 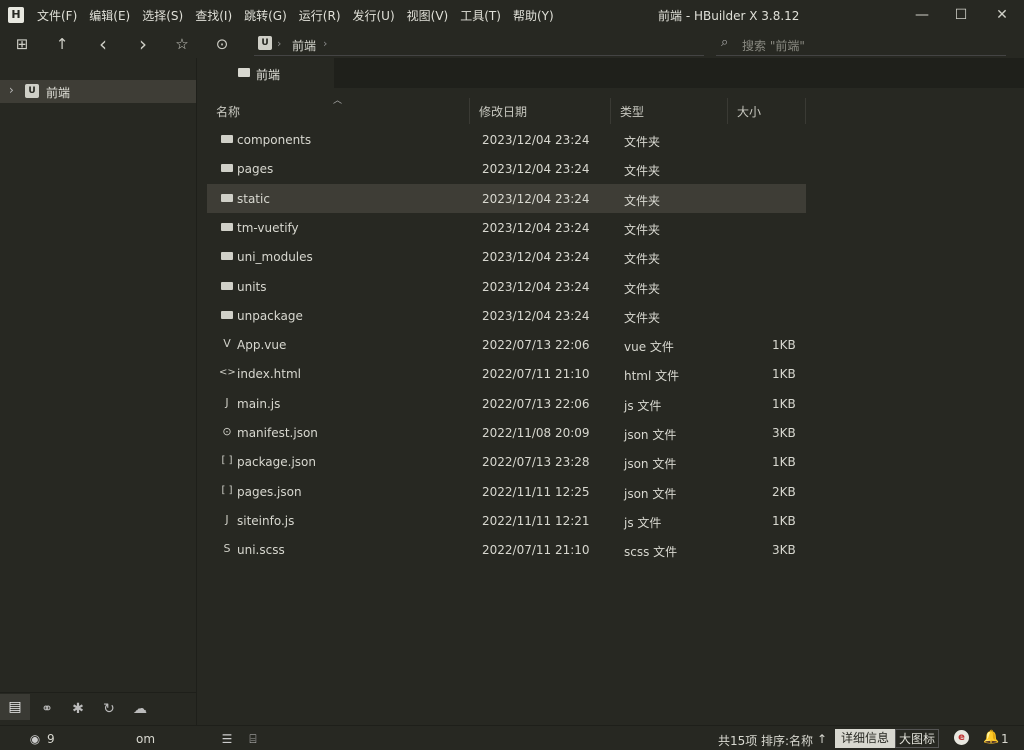 What do you see at coordinates (268, 227) in the screenshot?
I see `file-name: tm-vuetify` at bounding box center [268, 227].